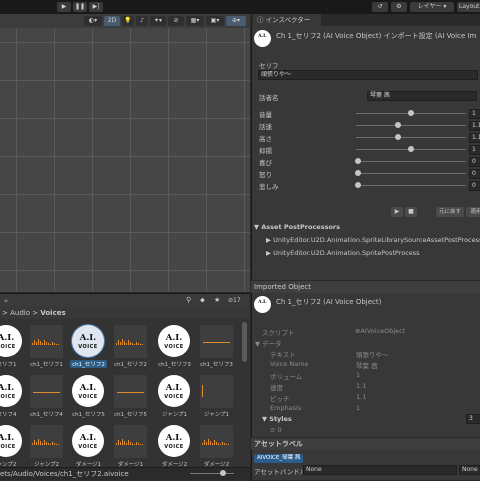 The image size is (480, 481). What do you see at coordinates (361, 386) in the screenshot?
I see `data-field-value: 1.1` at bounding box center [361, 386].